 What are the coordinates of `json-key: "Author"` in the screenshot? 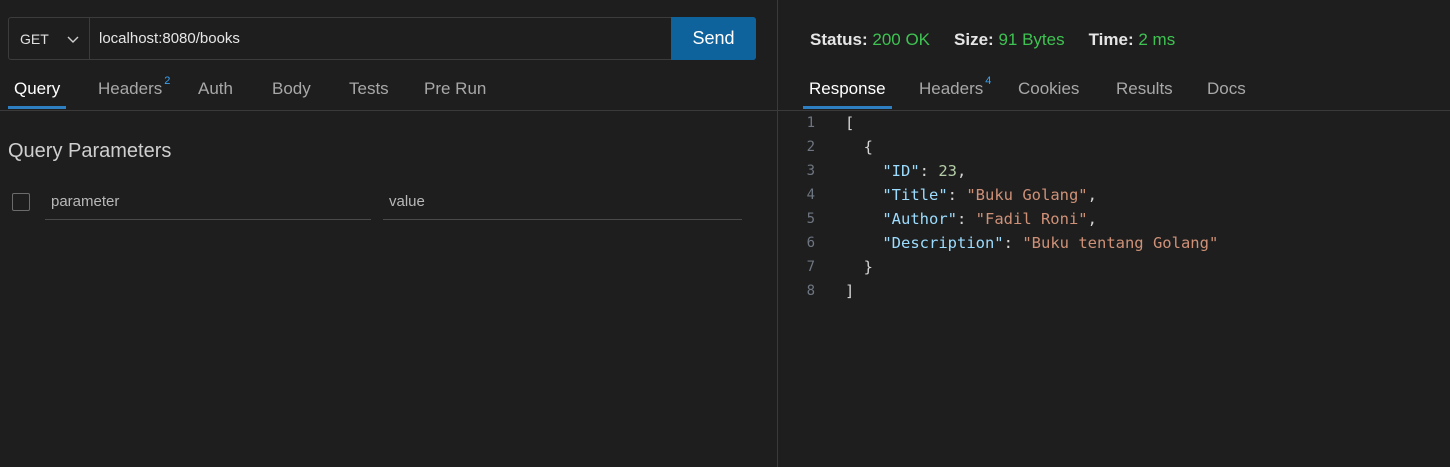 It's located at (919, 219).